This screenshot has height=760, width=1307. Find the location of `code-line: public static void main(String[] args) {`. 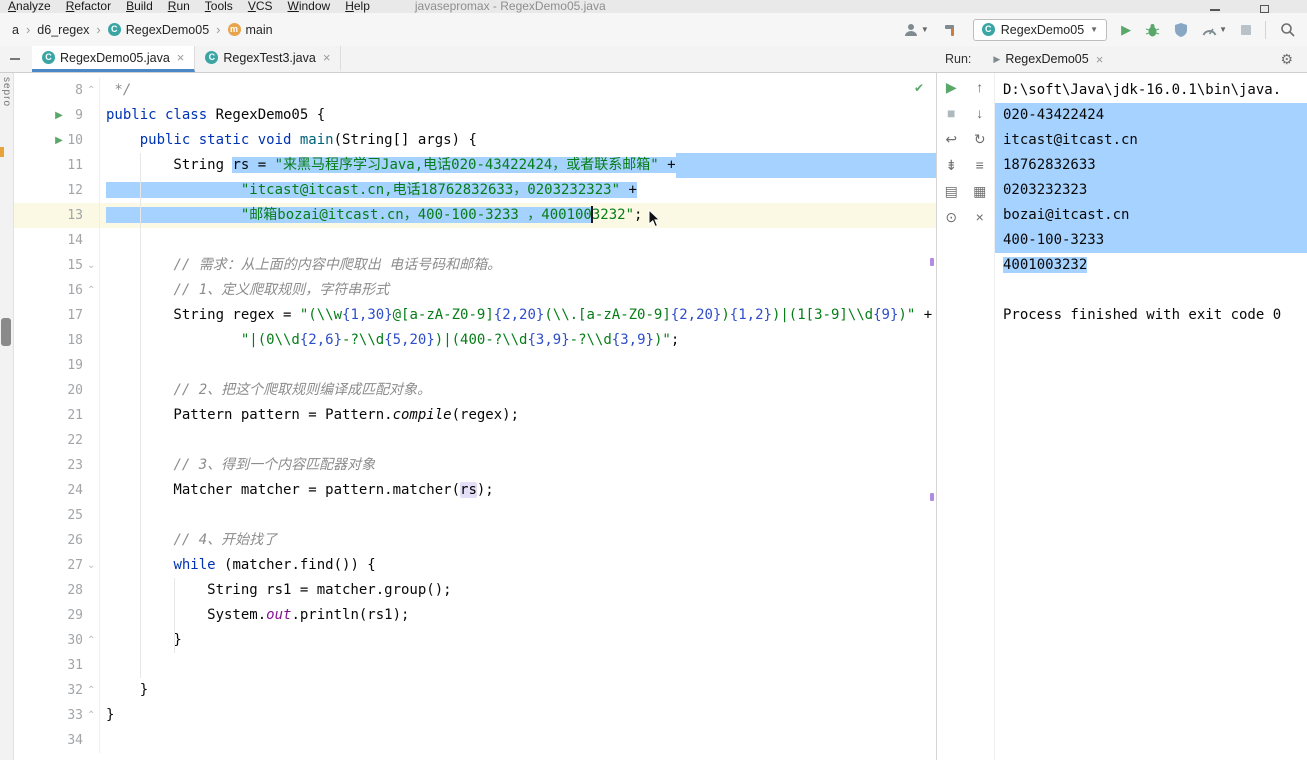

code-line: public static void main(String[] args) { is located at coordinates (518, 140).